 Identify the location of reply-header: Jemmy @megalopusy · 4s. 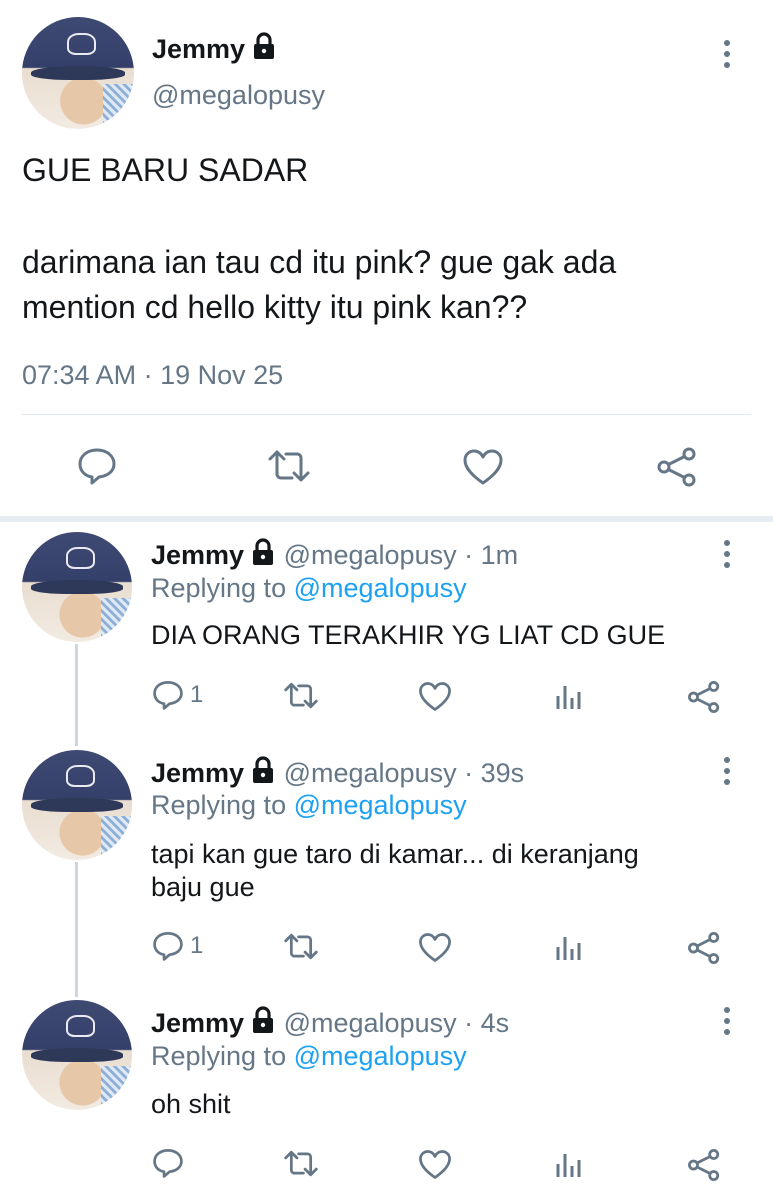
(330, 1022).